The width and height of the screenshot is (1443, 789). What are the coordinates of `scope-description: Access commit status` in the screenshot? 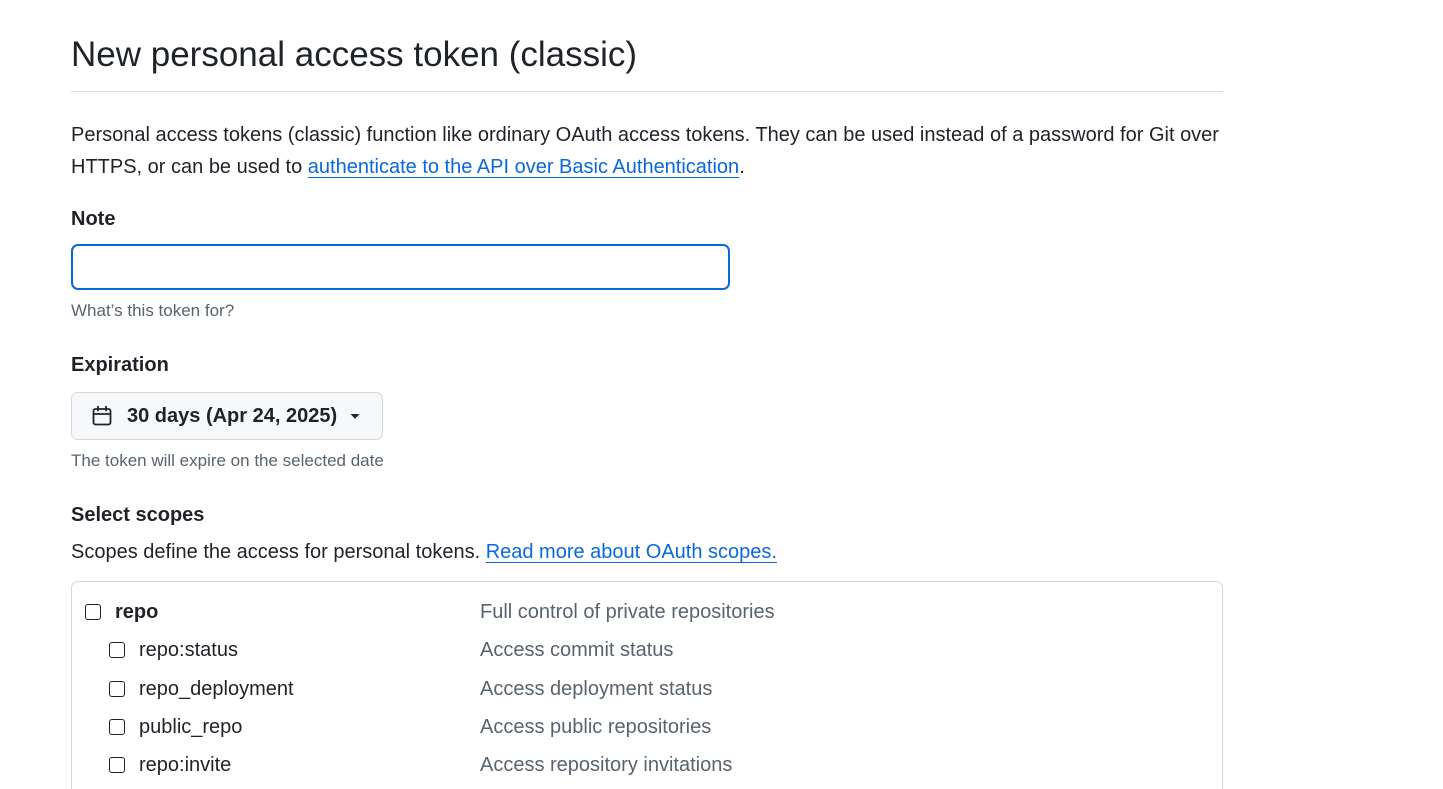 It's located at (577, 650).